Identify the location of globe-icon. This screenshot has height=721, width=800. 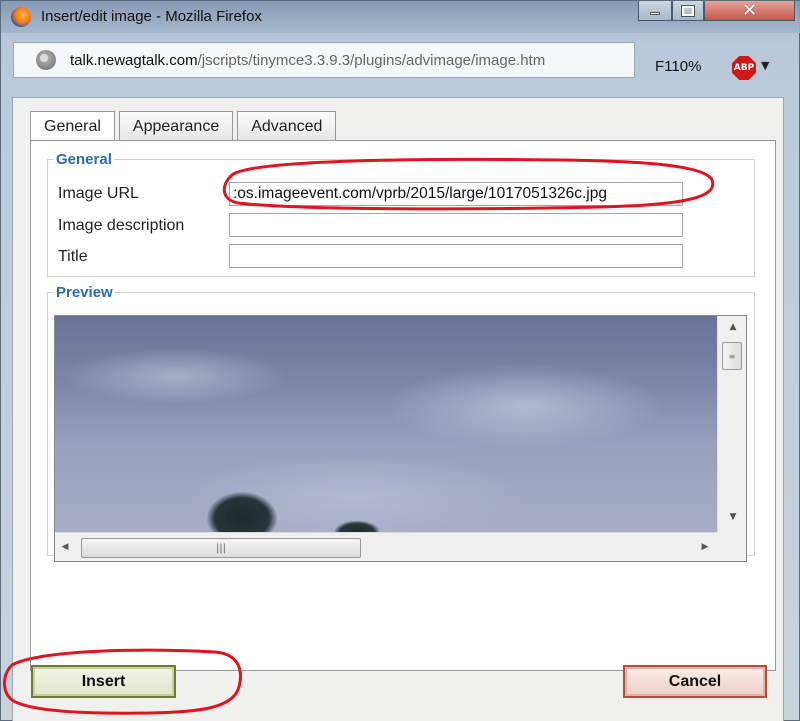
(46, 60).